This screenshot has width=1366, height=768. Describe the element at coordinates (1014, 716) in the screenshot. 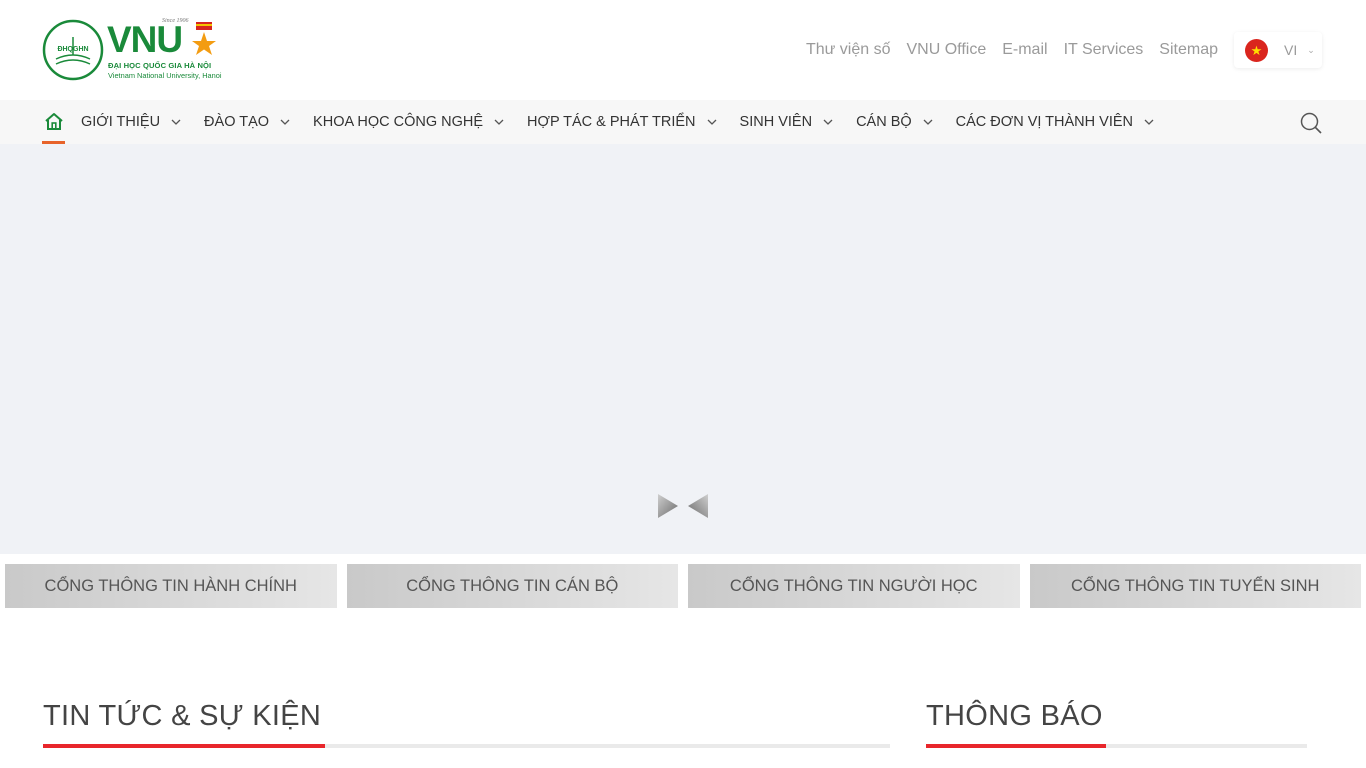

I see `notice-section-title: THÔNG BÁO` at that location.